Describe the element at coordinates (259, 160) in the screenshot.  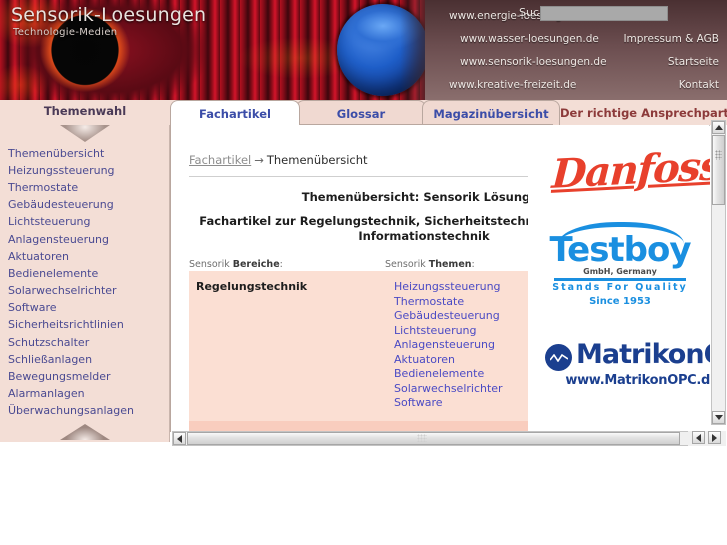
I see `breadcrumb-arrow-icon: →` at that location.